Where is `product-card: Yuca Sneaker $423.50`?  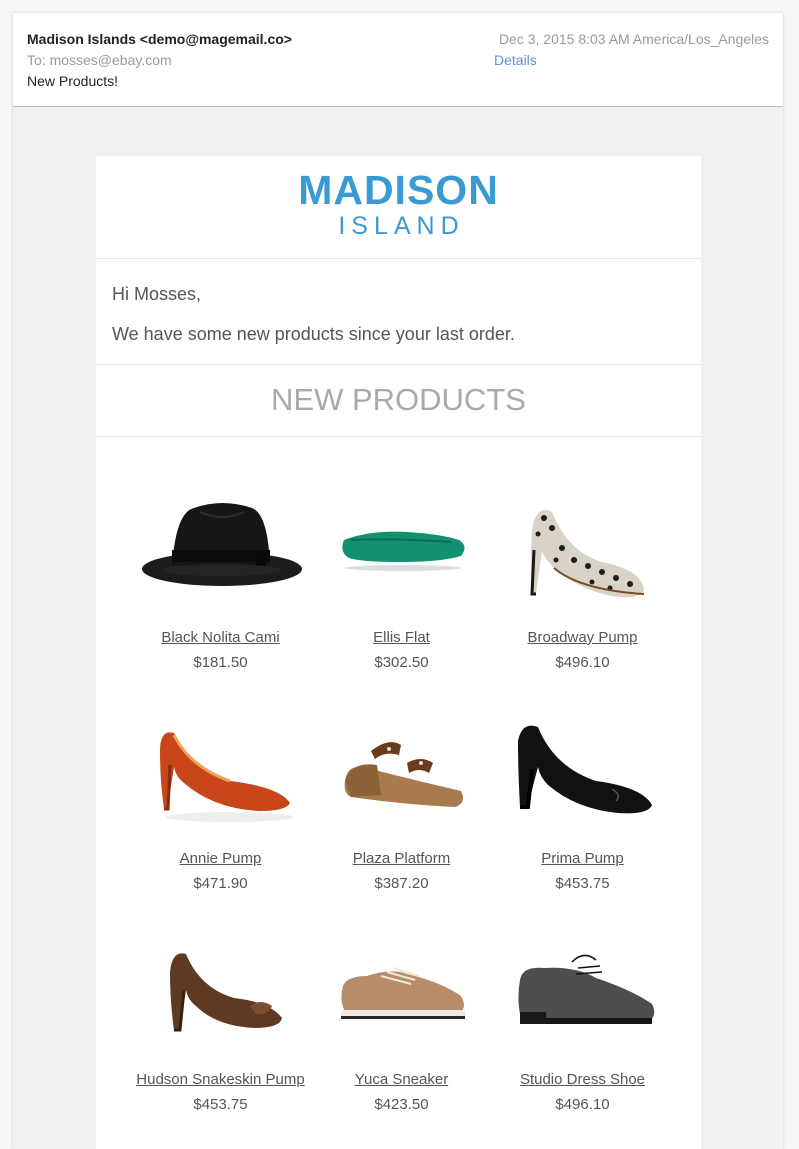 product-card: Yuca Sneaker $423.50 is located at coordinates (401, 1023).